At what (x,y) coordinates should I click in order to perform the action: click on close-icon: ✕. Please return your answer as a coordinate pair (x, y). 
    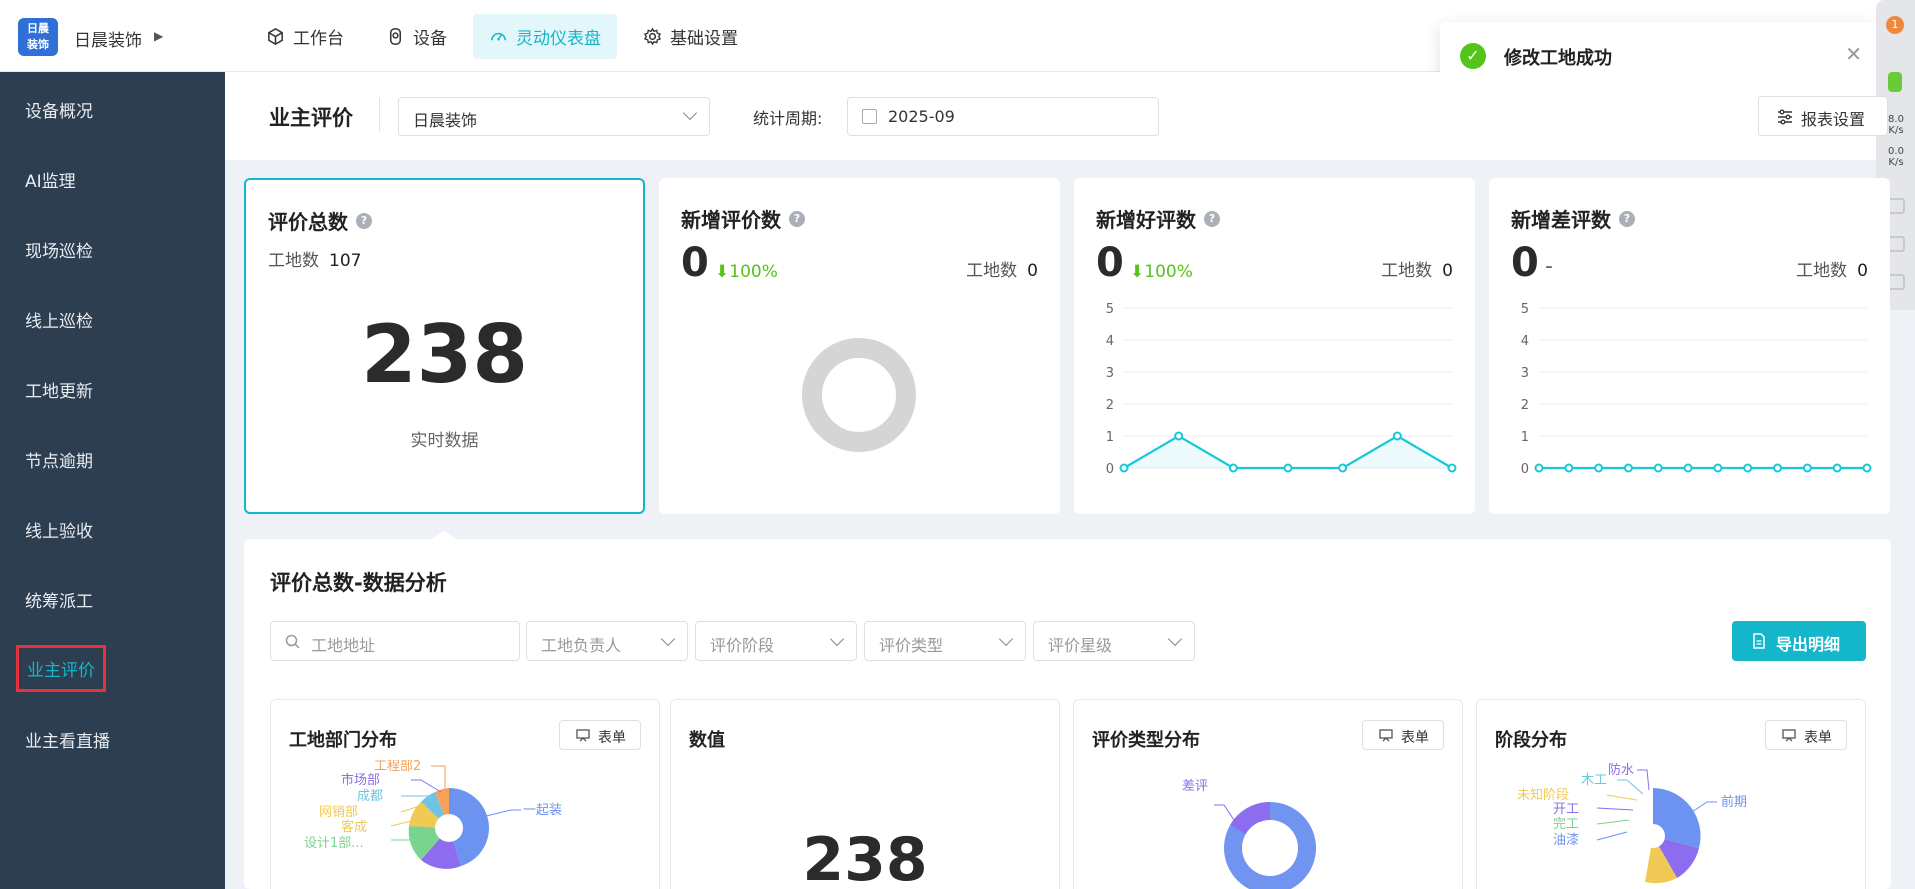
    Looking at the image, I should click on (1853, 54).